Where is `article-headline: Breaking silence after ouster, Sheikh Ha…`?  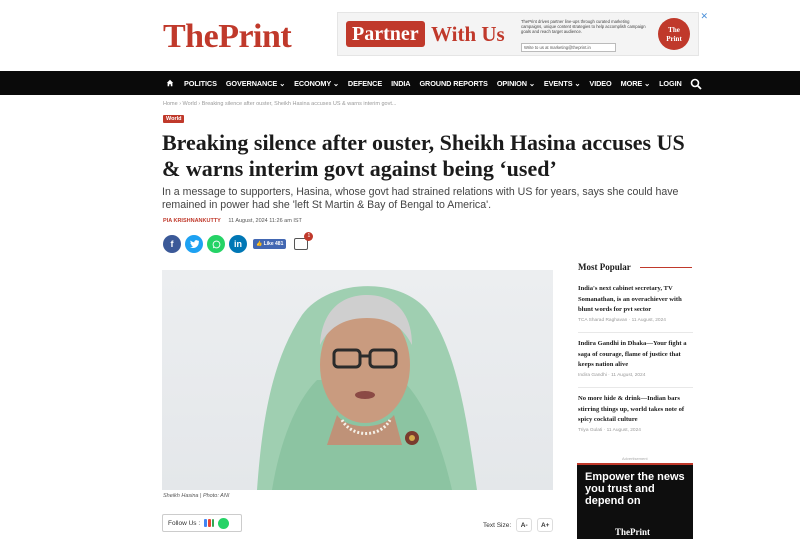
article-headline: Breaking silence after ouster, Sheikh Ha… is located at coordinates (423, 155).